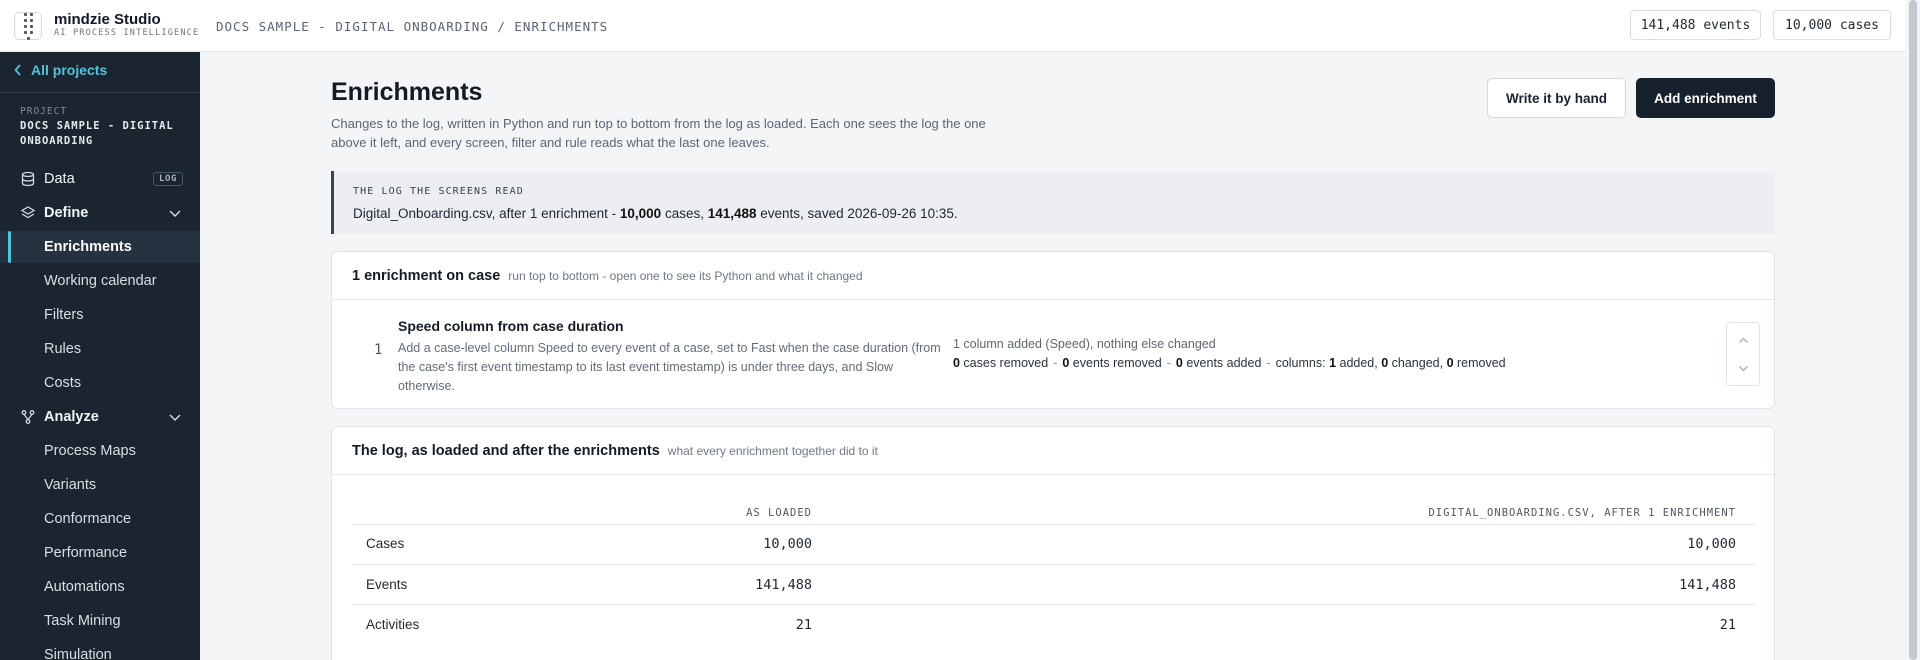 The image size is (1920, 660). I want to click on sidebar-item-label: Costs, so click(63, 383).